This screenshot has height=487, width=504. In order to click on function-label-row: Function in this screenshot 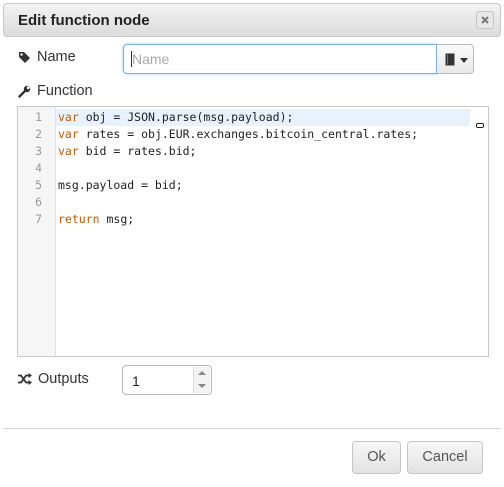, I will do `click(55, 91)`.